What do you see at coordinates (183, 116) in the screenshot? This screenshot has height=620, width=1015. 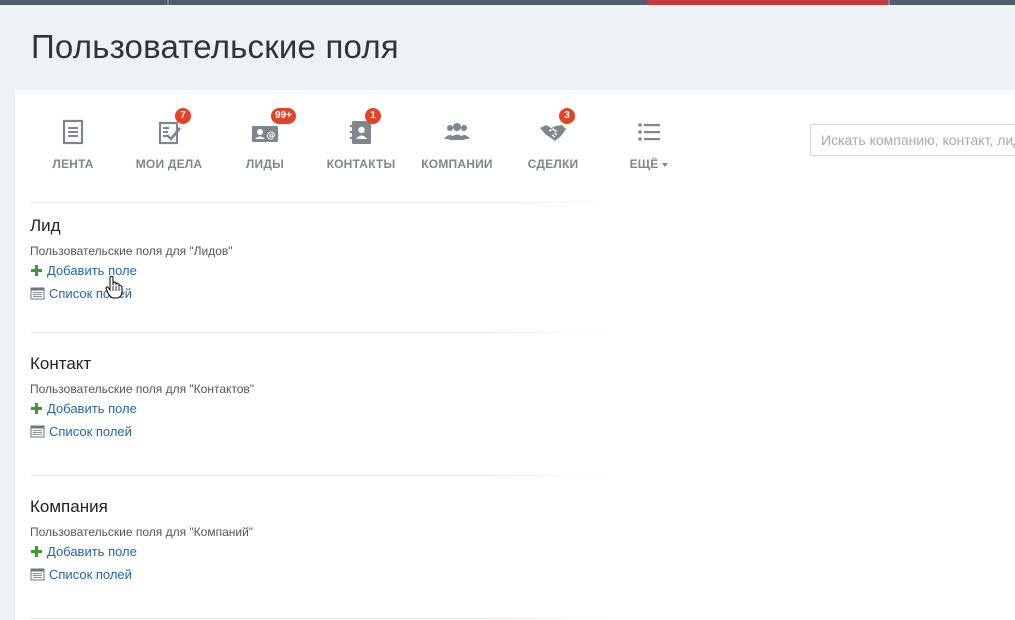 I see `tasks-badge: 7` at bounding box center [183, 116].